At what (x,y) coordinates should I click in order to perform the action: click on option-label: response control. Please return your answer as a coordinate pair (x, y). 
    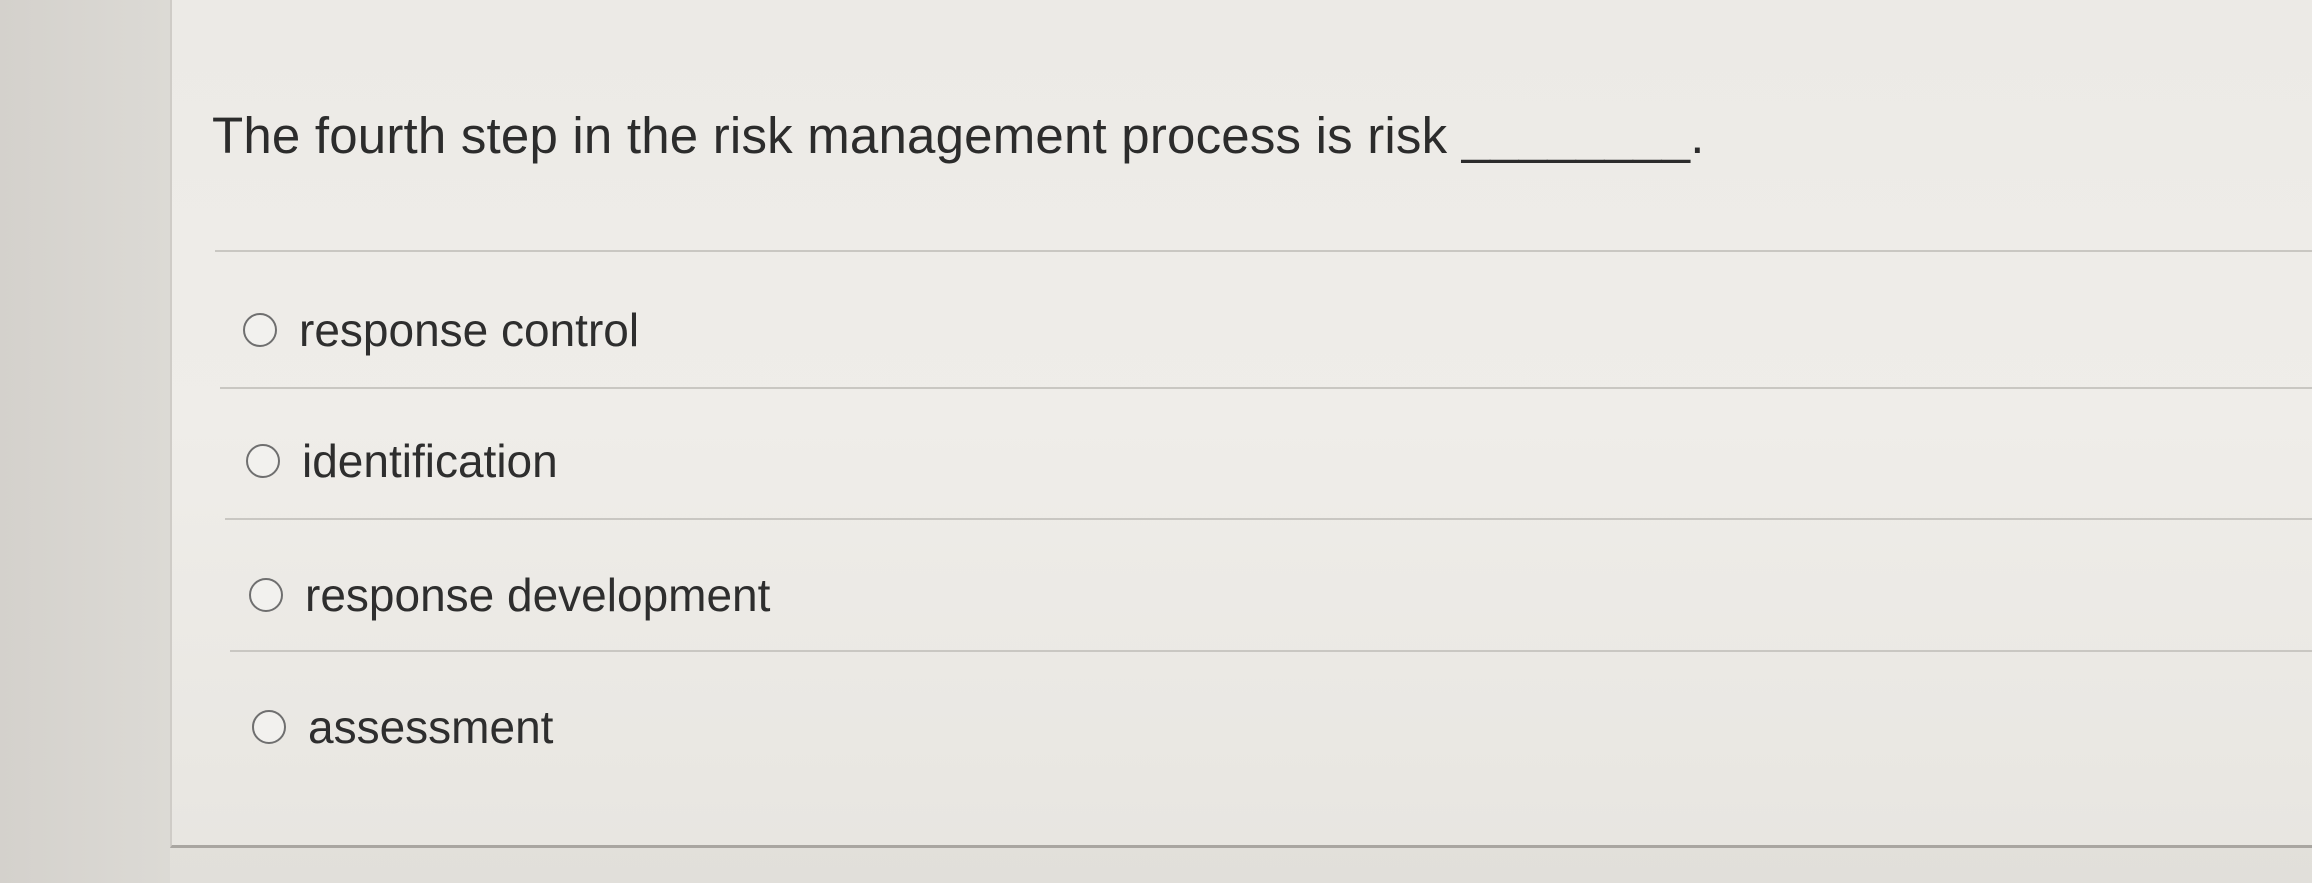
    Looking at the image, I should click on (469, 330).